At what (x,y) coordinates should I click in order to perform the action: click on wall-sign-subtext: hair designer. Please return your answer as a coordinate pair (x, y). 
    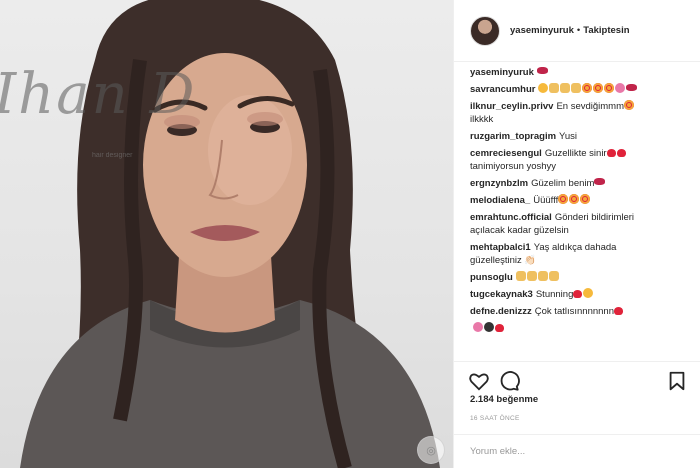
    Looking at the image, I should click on (112, 155).